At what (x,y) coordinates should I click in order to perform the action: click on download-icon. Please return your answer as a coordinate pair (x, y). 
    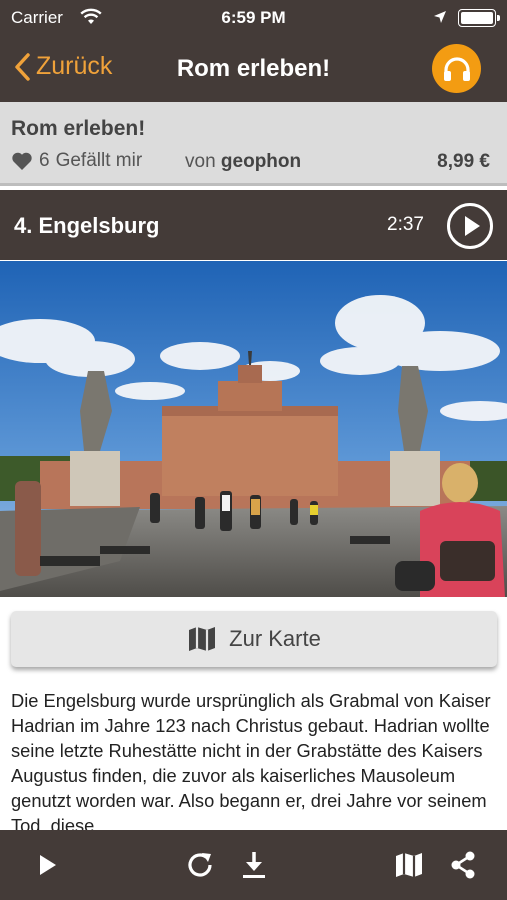
    Looking at the image, I should click on (254, 865).